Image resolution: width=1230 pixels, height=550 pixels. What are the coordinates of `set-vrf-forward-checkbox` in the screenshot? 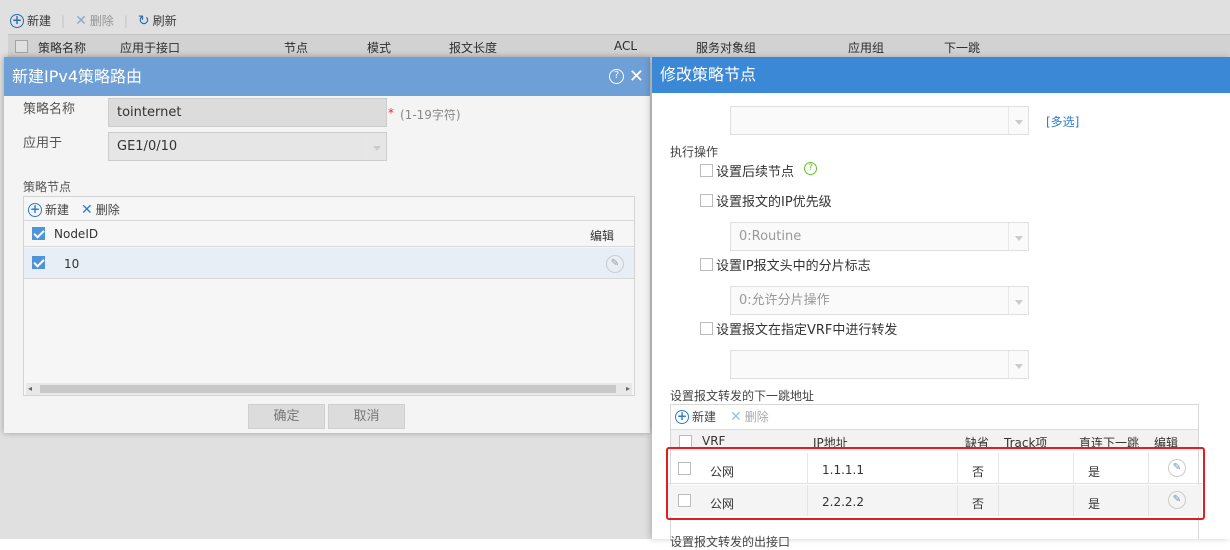 It's located at (706, 328).